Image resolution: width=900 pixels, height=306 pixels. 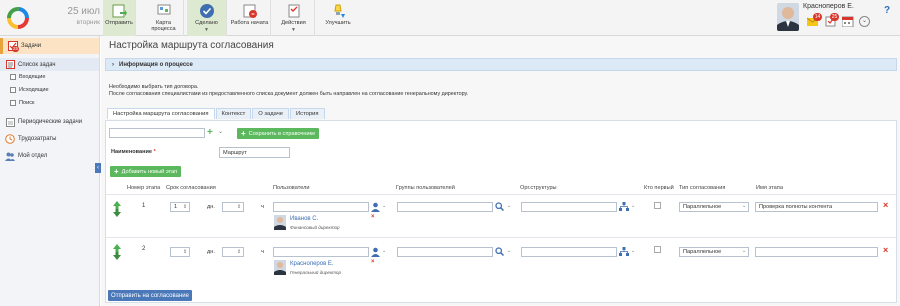 I want to click on calendar-icon, so click(x=847, y=22).